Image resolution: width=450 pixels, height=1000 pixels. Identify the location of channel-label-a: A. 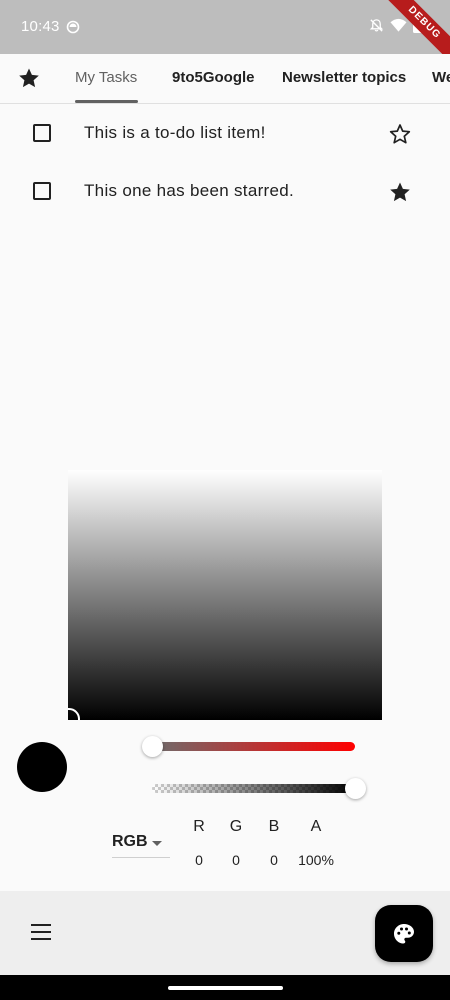
(316, 826).